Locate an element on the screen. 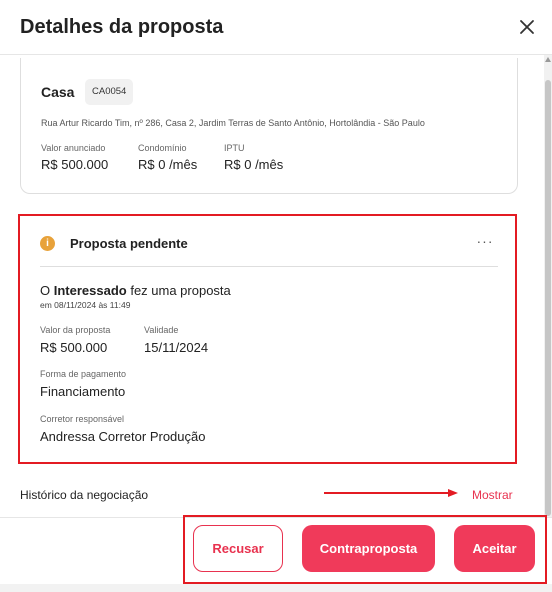 Image resolution: width=552 pixels, height=592 pixels. close-icon is located at coordinates (527, 27).